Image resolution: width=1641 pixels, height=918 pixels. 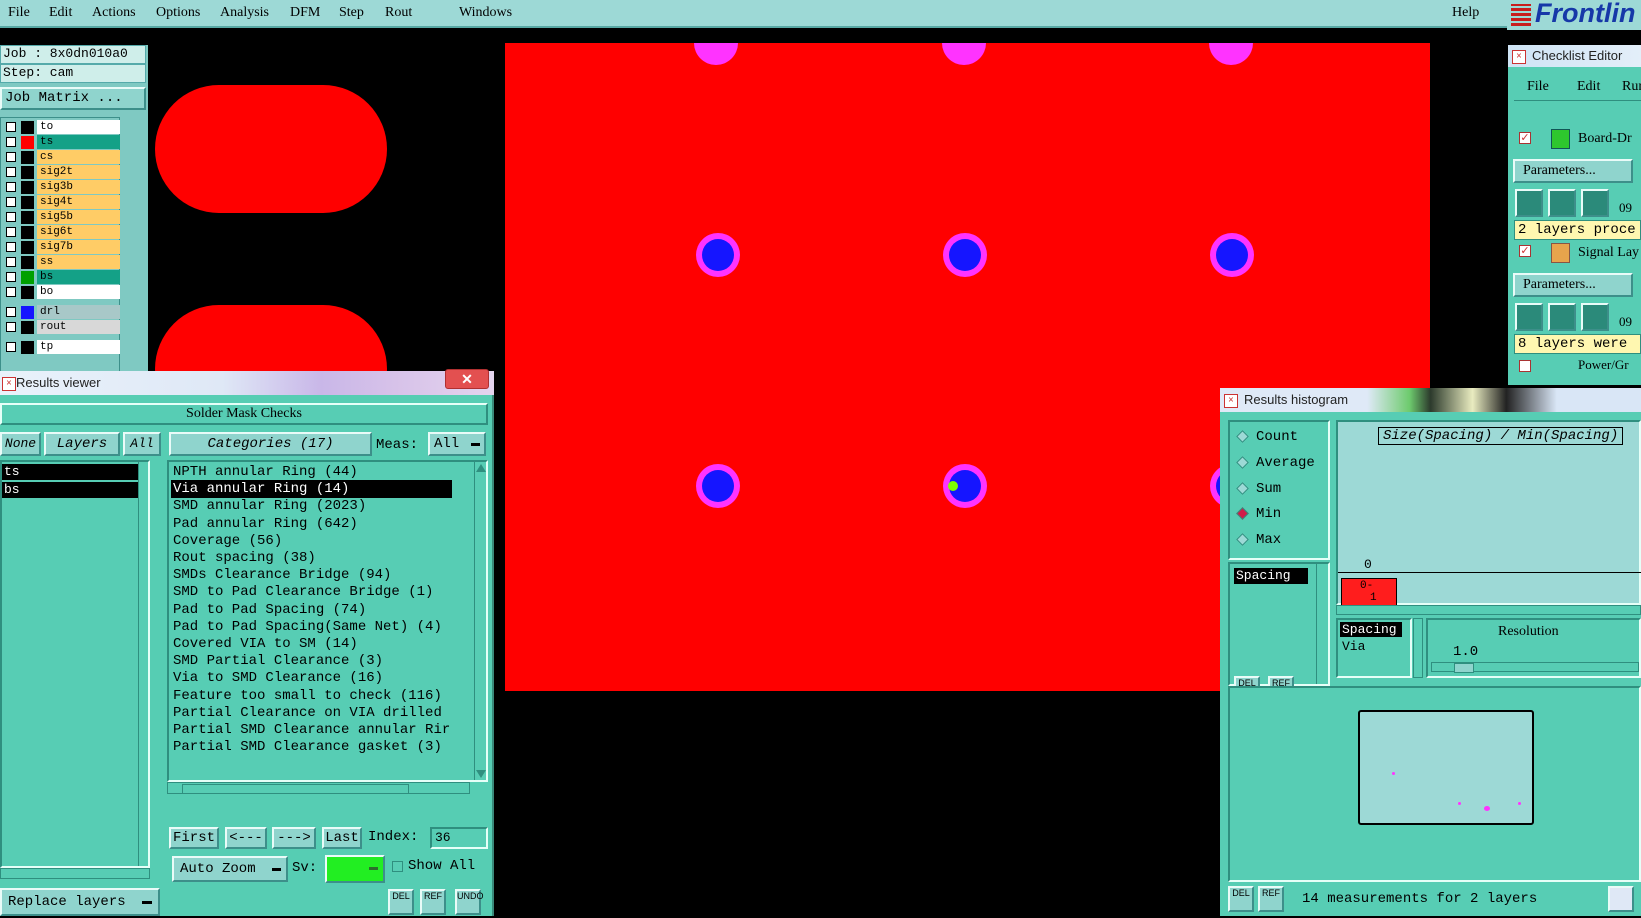 What do you see at coordinates (481, 774) in the screenshot?
I see `scroll-down-icon` at bounding box center [481, 774].